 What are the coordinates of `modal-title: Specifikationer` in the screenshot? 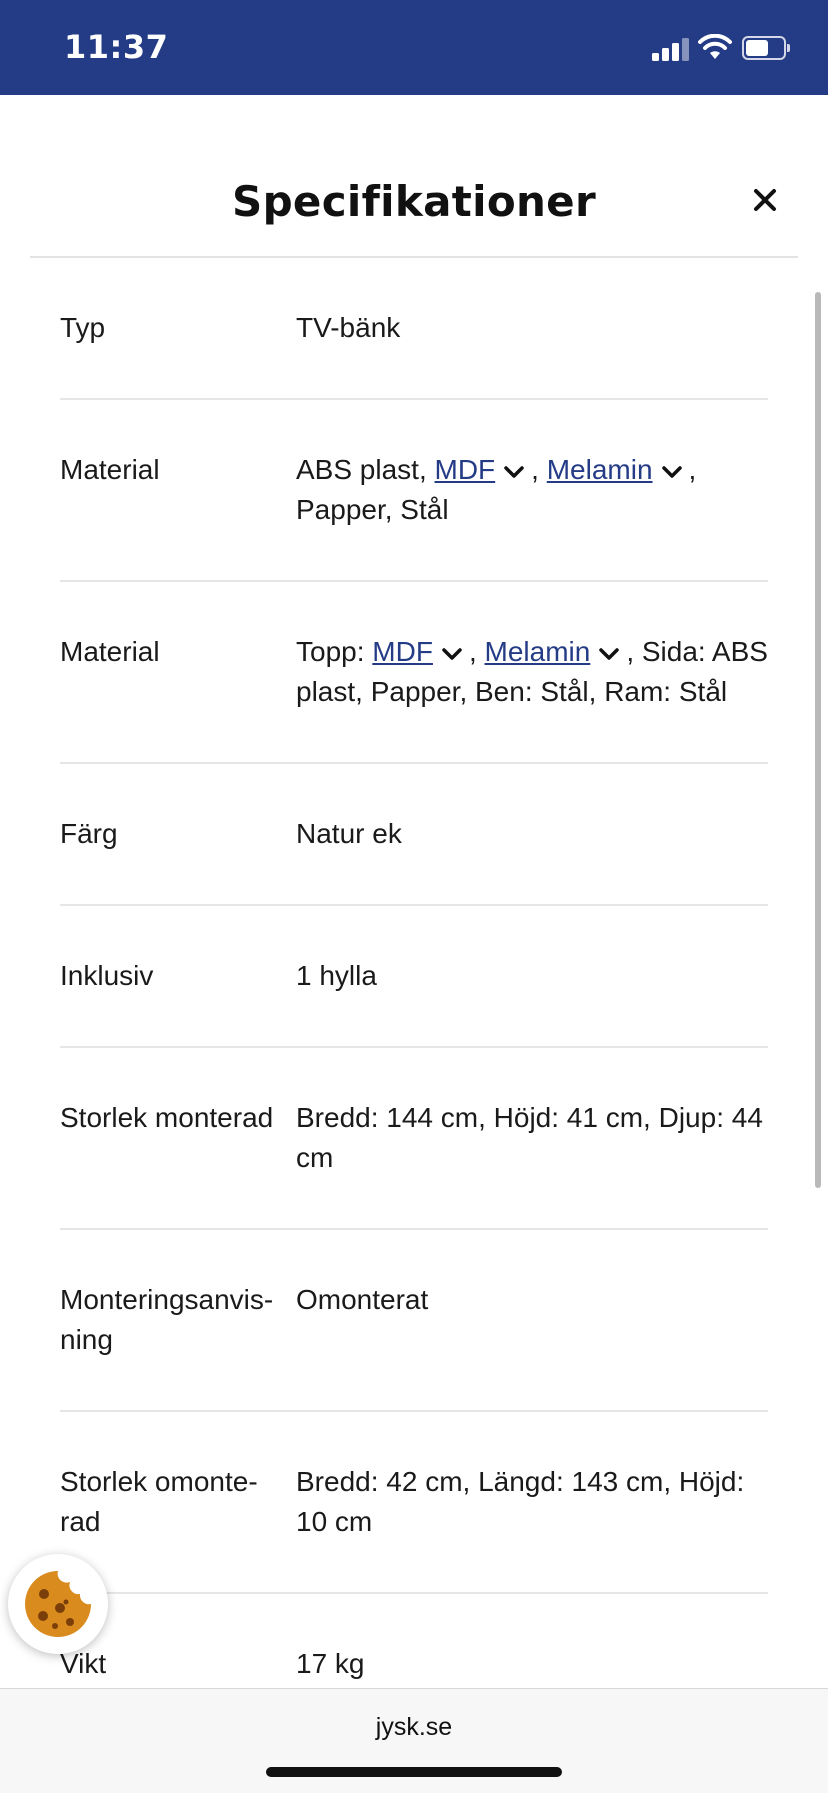 It's located at (414, 201).